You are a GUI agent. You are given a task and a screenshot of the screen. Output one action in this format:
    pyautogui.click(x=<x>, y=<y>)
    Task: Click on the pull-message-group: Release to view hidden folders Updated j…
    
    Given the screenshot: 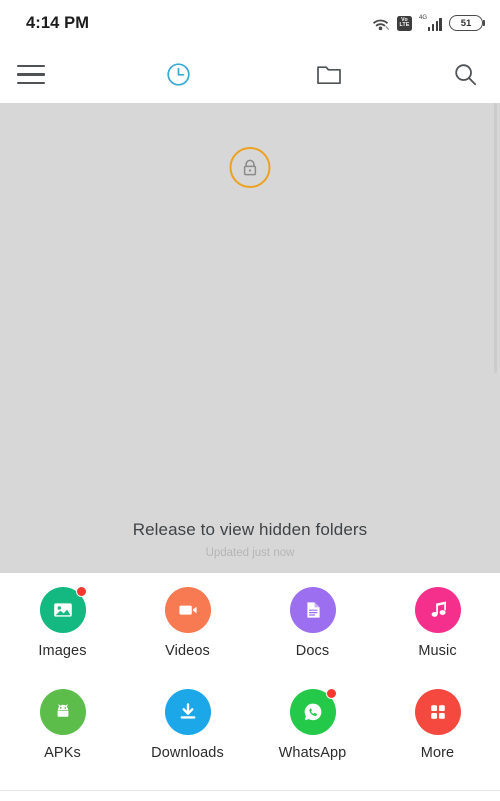 What is the action you would take?
    pyautogui.click(x=250, y=539)
    